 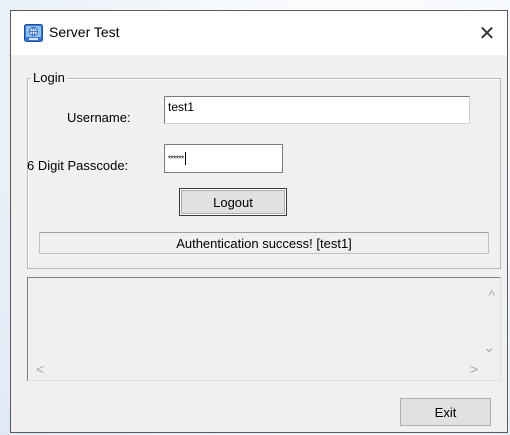 I want to click on title-bar: Server Test ✕, so click(x=259, y=33).